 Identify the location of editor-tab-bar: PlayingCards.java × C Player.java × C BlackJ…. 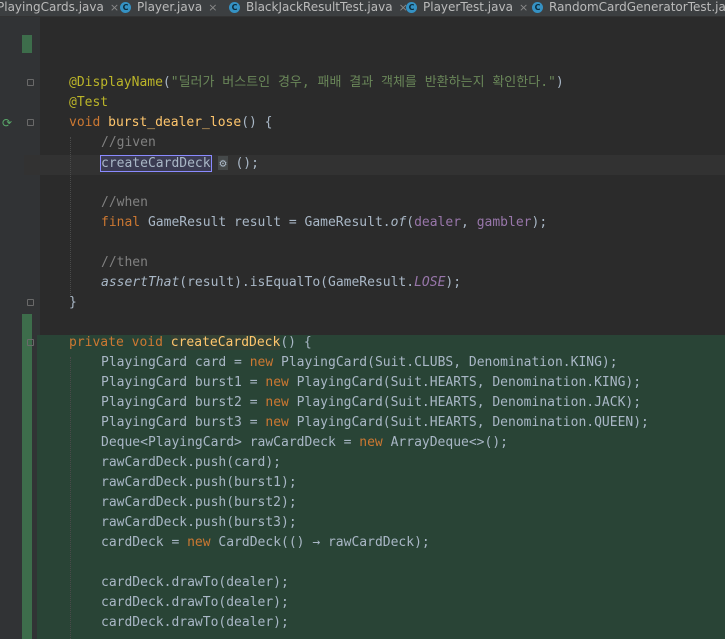
(362, 8).